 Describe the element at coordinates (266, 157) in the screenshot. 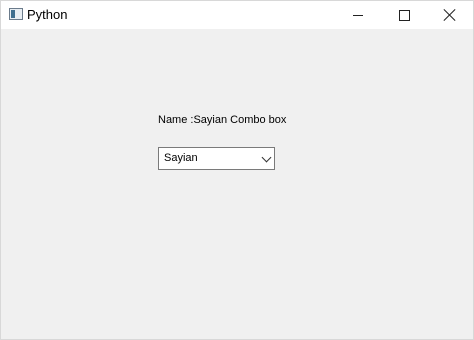

I see `chevron-down-icon` at that location.